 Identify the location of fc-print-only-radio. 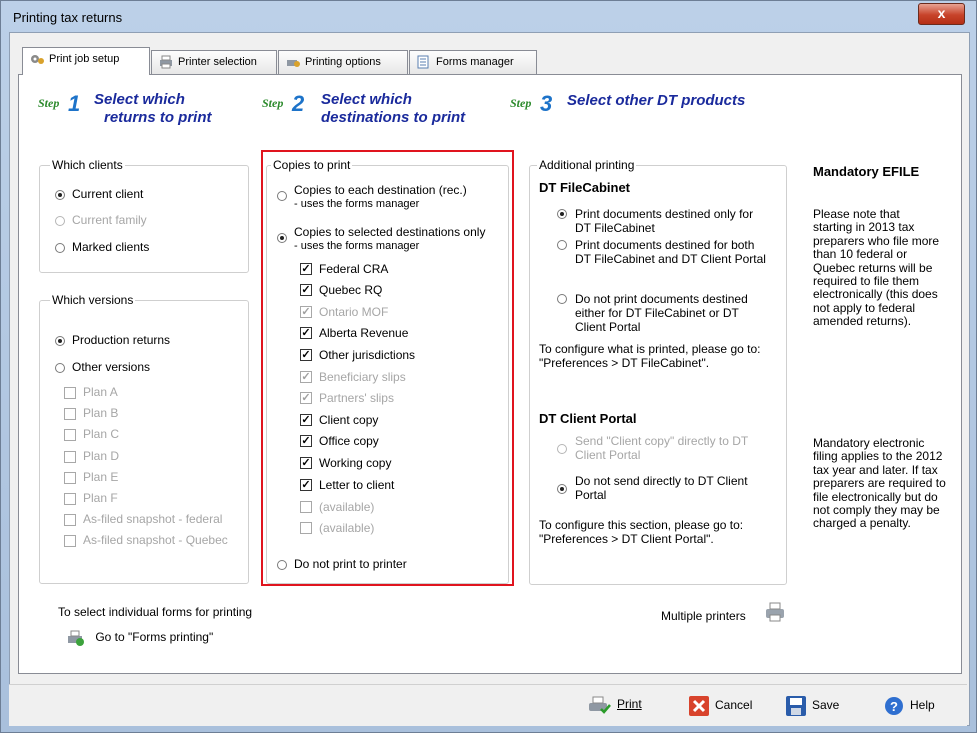
(562, 214).